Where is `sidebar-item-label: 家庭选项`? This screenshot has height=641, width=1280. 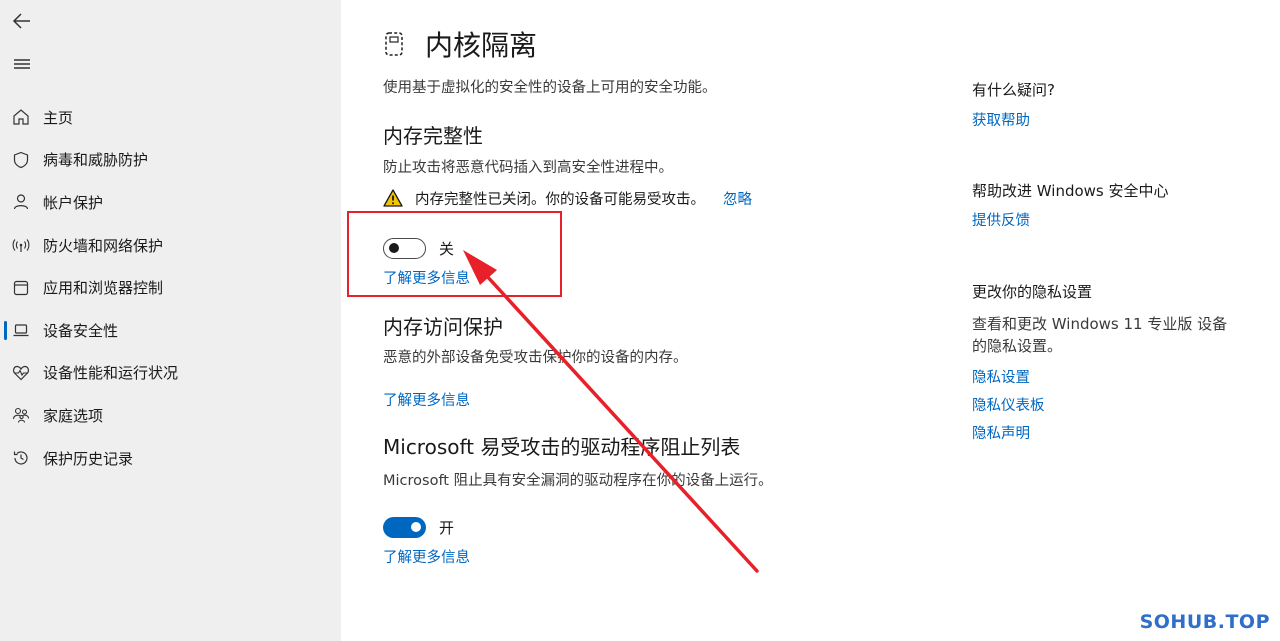
sidebar-item-label: 家庭选项 is located at coordinates (73, 415).